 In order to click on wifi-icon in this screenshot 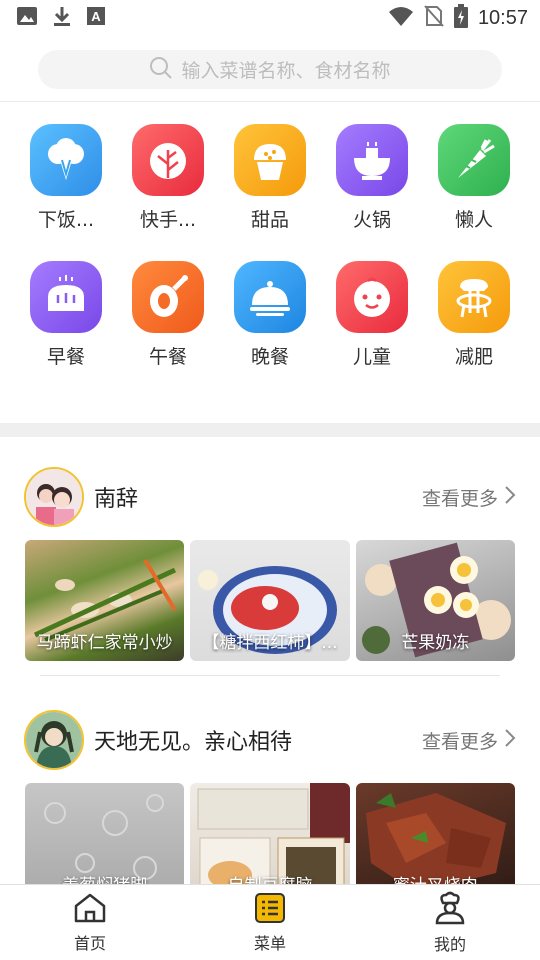, I will do `click(401, 18)`.